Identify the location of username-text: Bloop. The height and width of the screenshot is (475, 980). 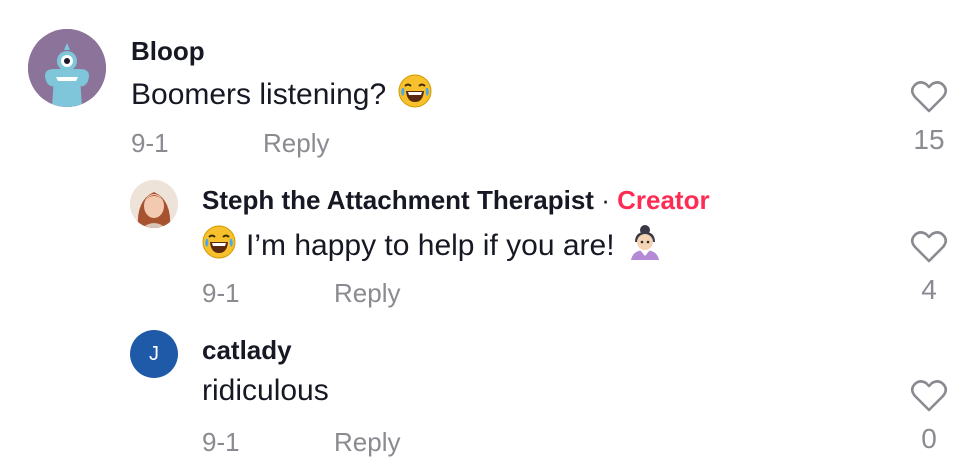
(168, 51).